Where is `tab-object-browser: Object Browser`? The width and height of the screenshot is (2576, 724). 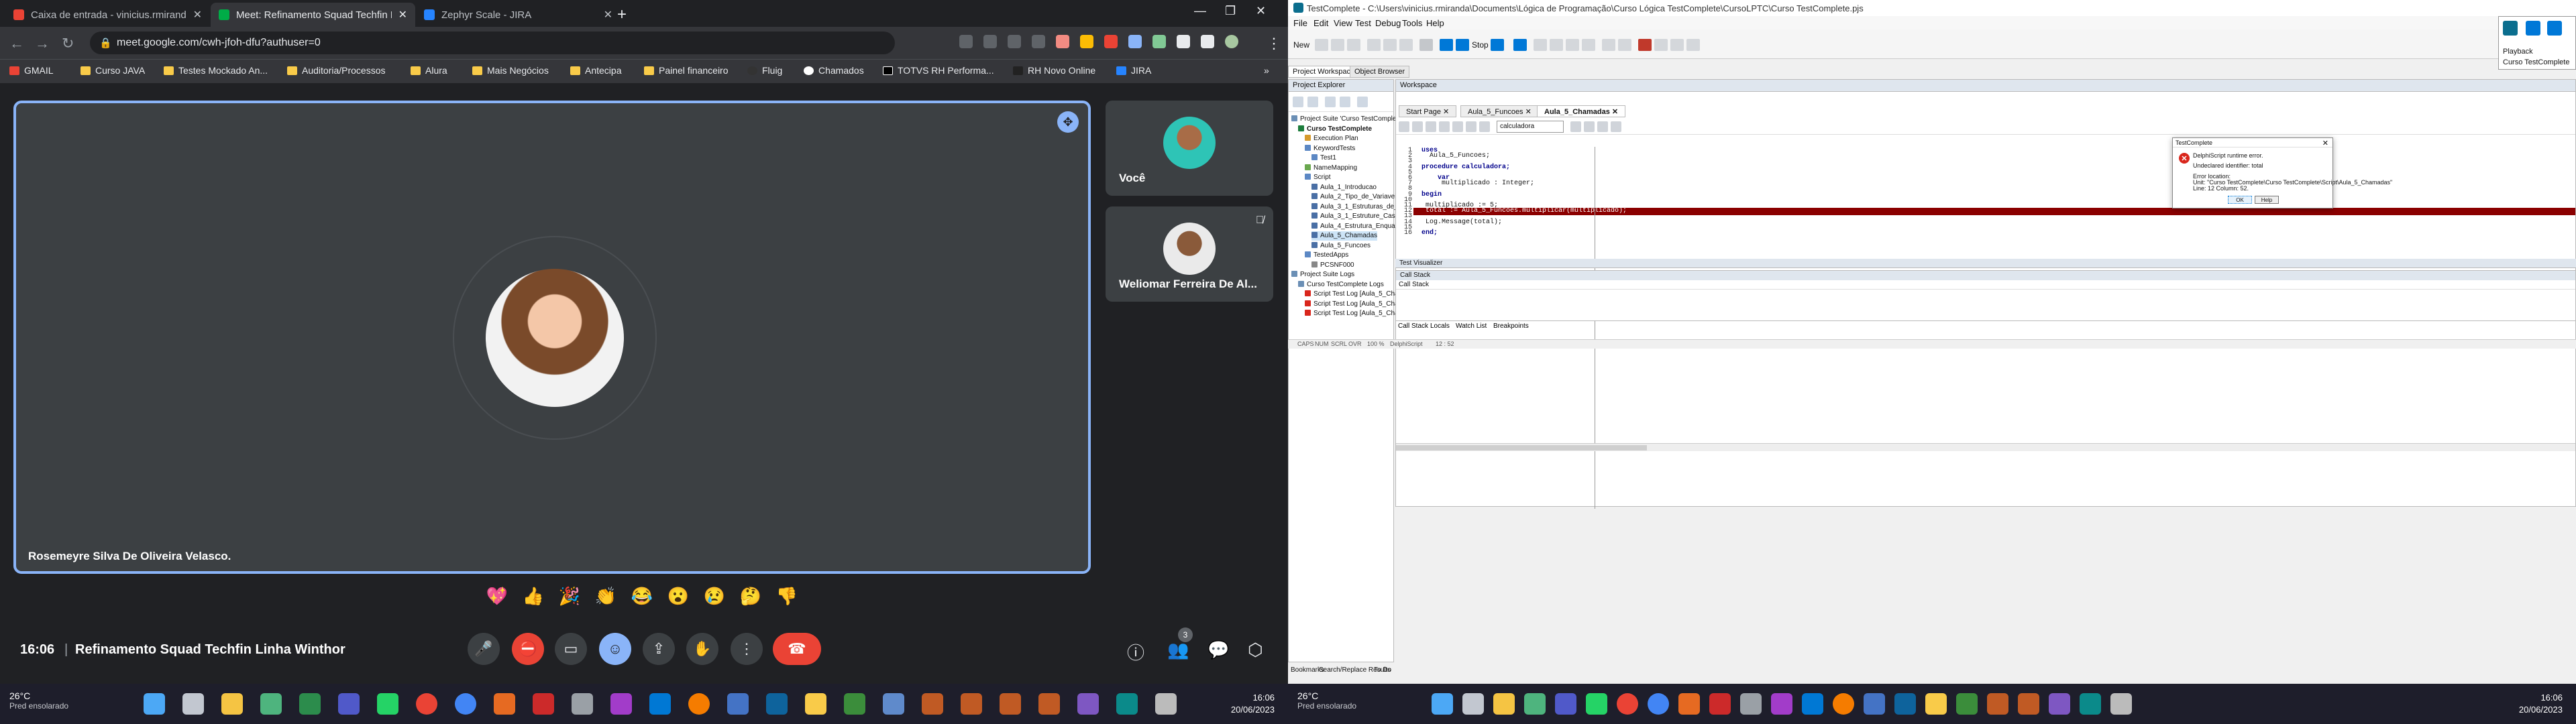
tab-object-browser: Object Browser is located at coordinates (1380, 72).